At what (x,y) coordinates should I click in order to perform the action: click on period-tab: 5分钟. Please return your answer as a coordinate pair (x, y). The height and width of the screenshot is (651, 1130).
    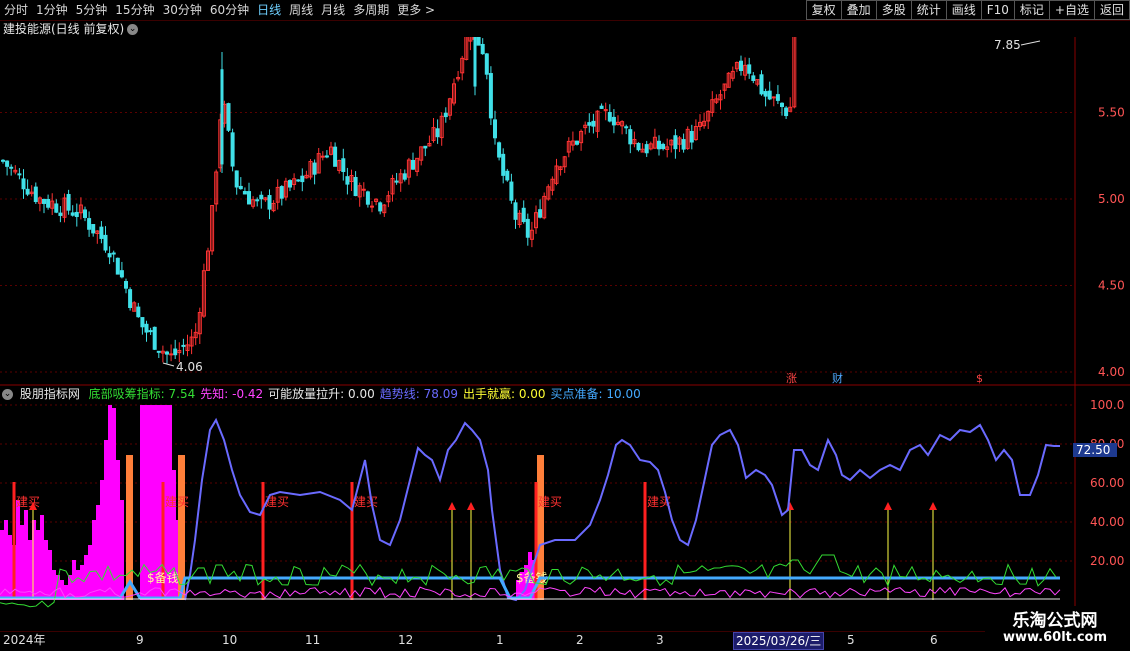
    Looking at the image, I should click on (92, 10).